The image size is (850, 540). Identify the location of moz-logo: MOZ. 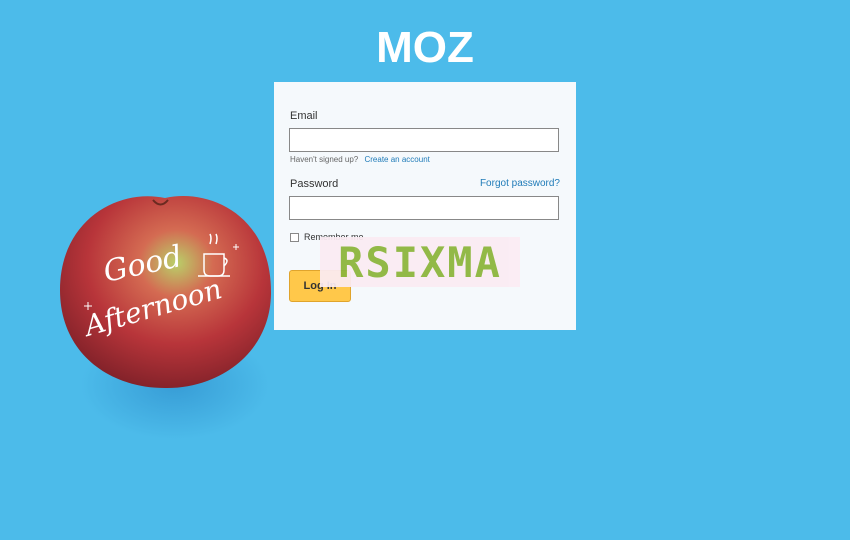
(425, 46).